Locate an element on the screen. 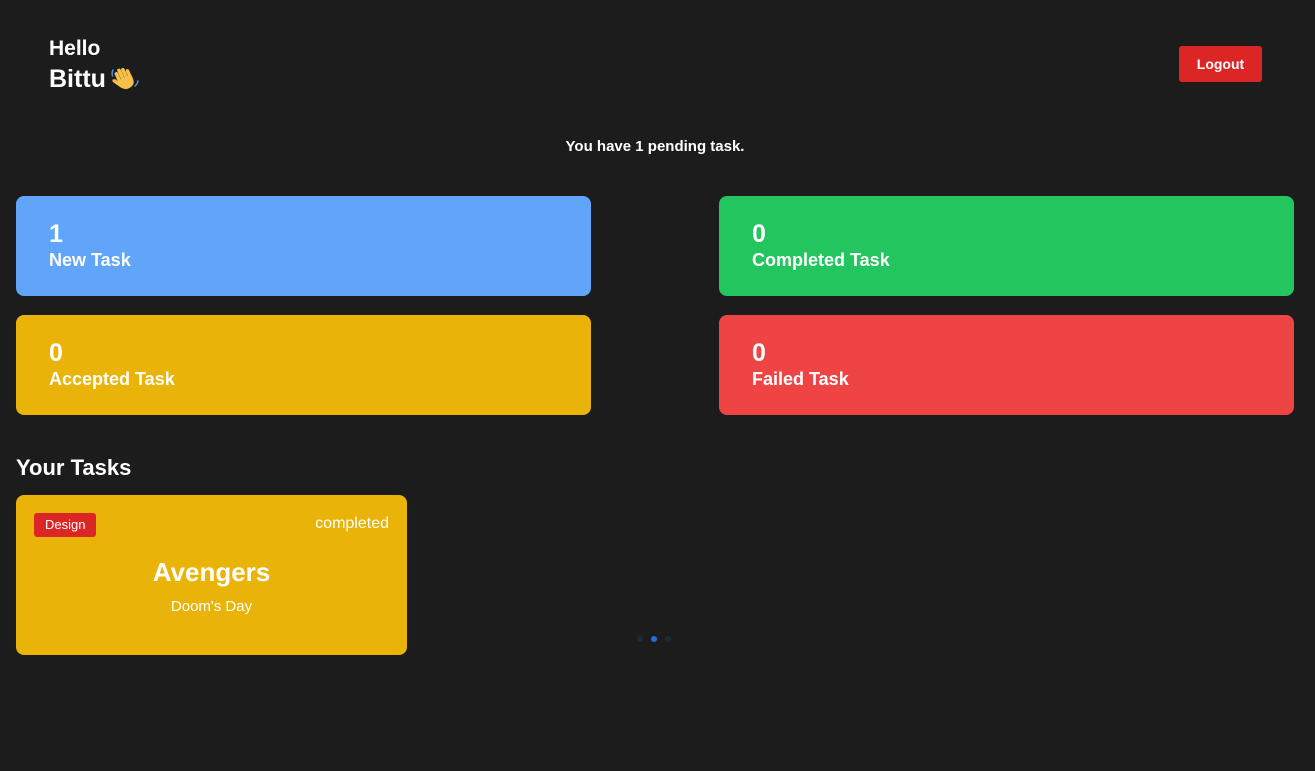 This screenshot has height=771, width=1315. loader-dot-active is located at coordinates (654, 639).